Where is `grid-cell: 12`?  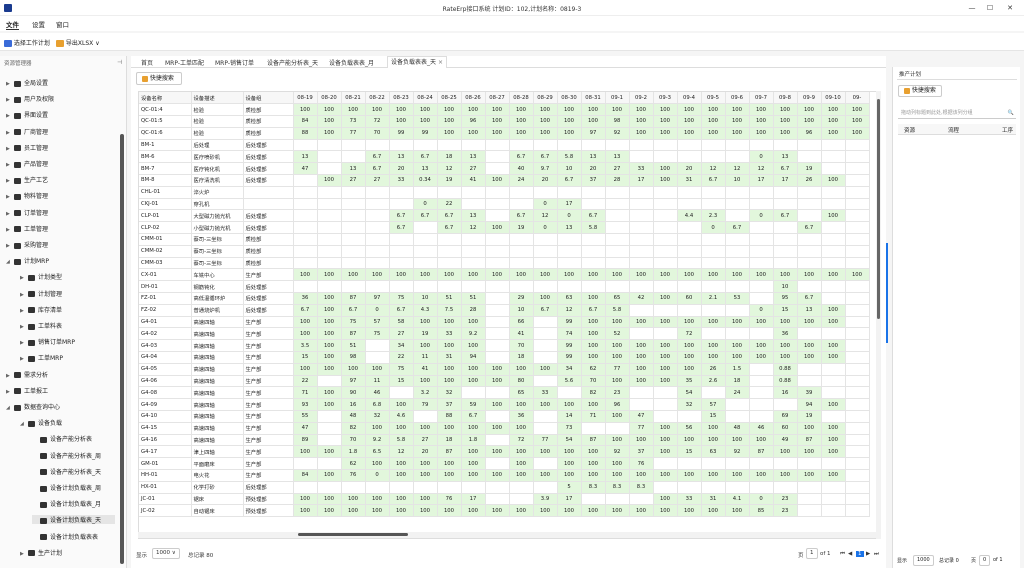
grid-cell: 12 is located at coordinates (713, 169).